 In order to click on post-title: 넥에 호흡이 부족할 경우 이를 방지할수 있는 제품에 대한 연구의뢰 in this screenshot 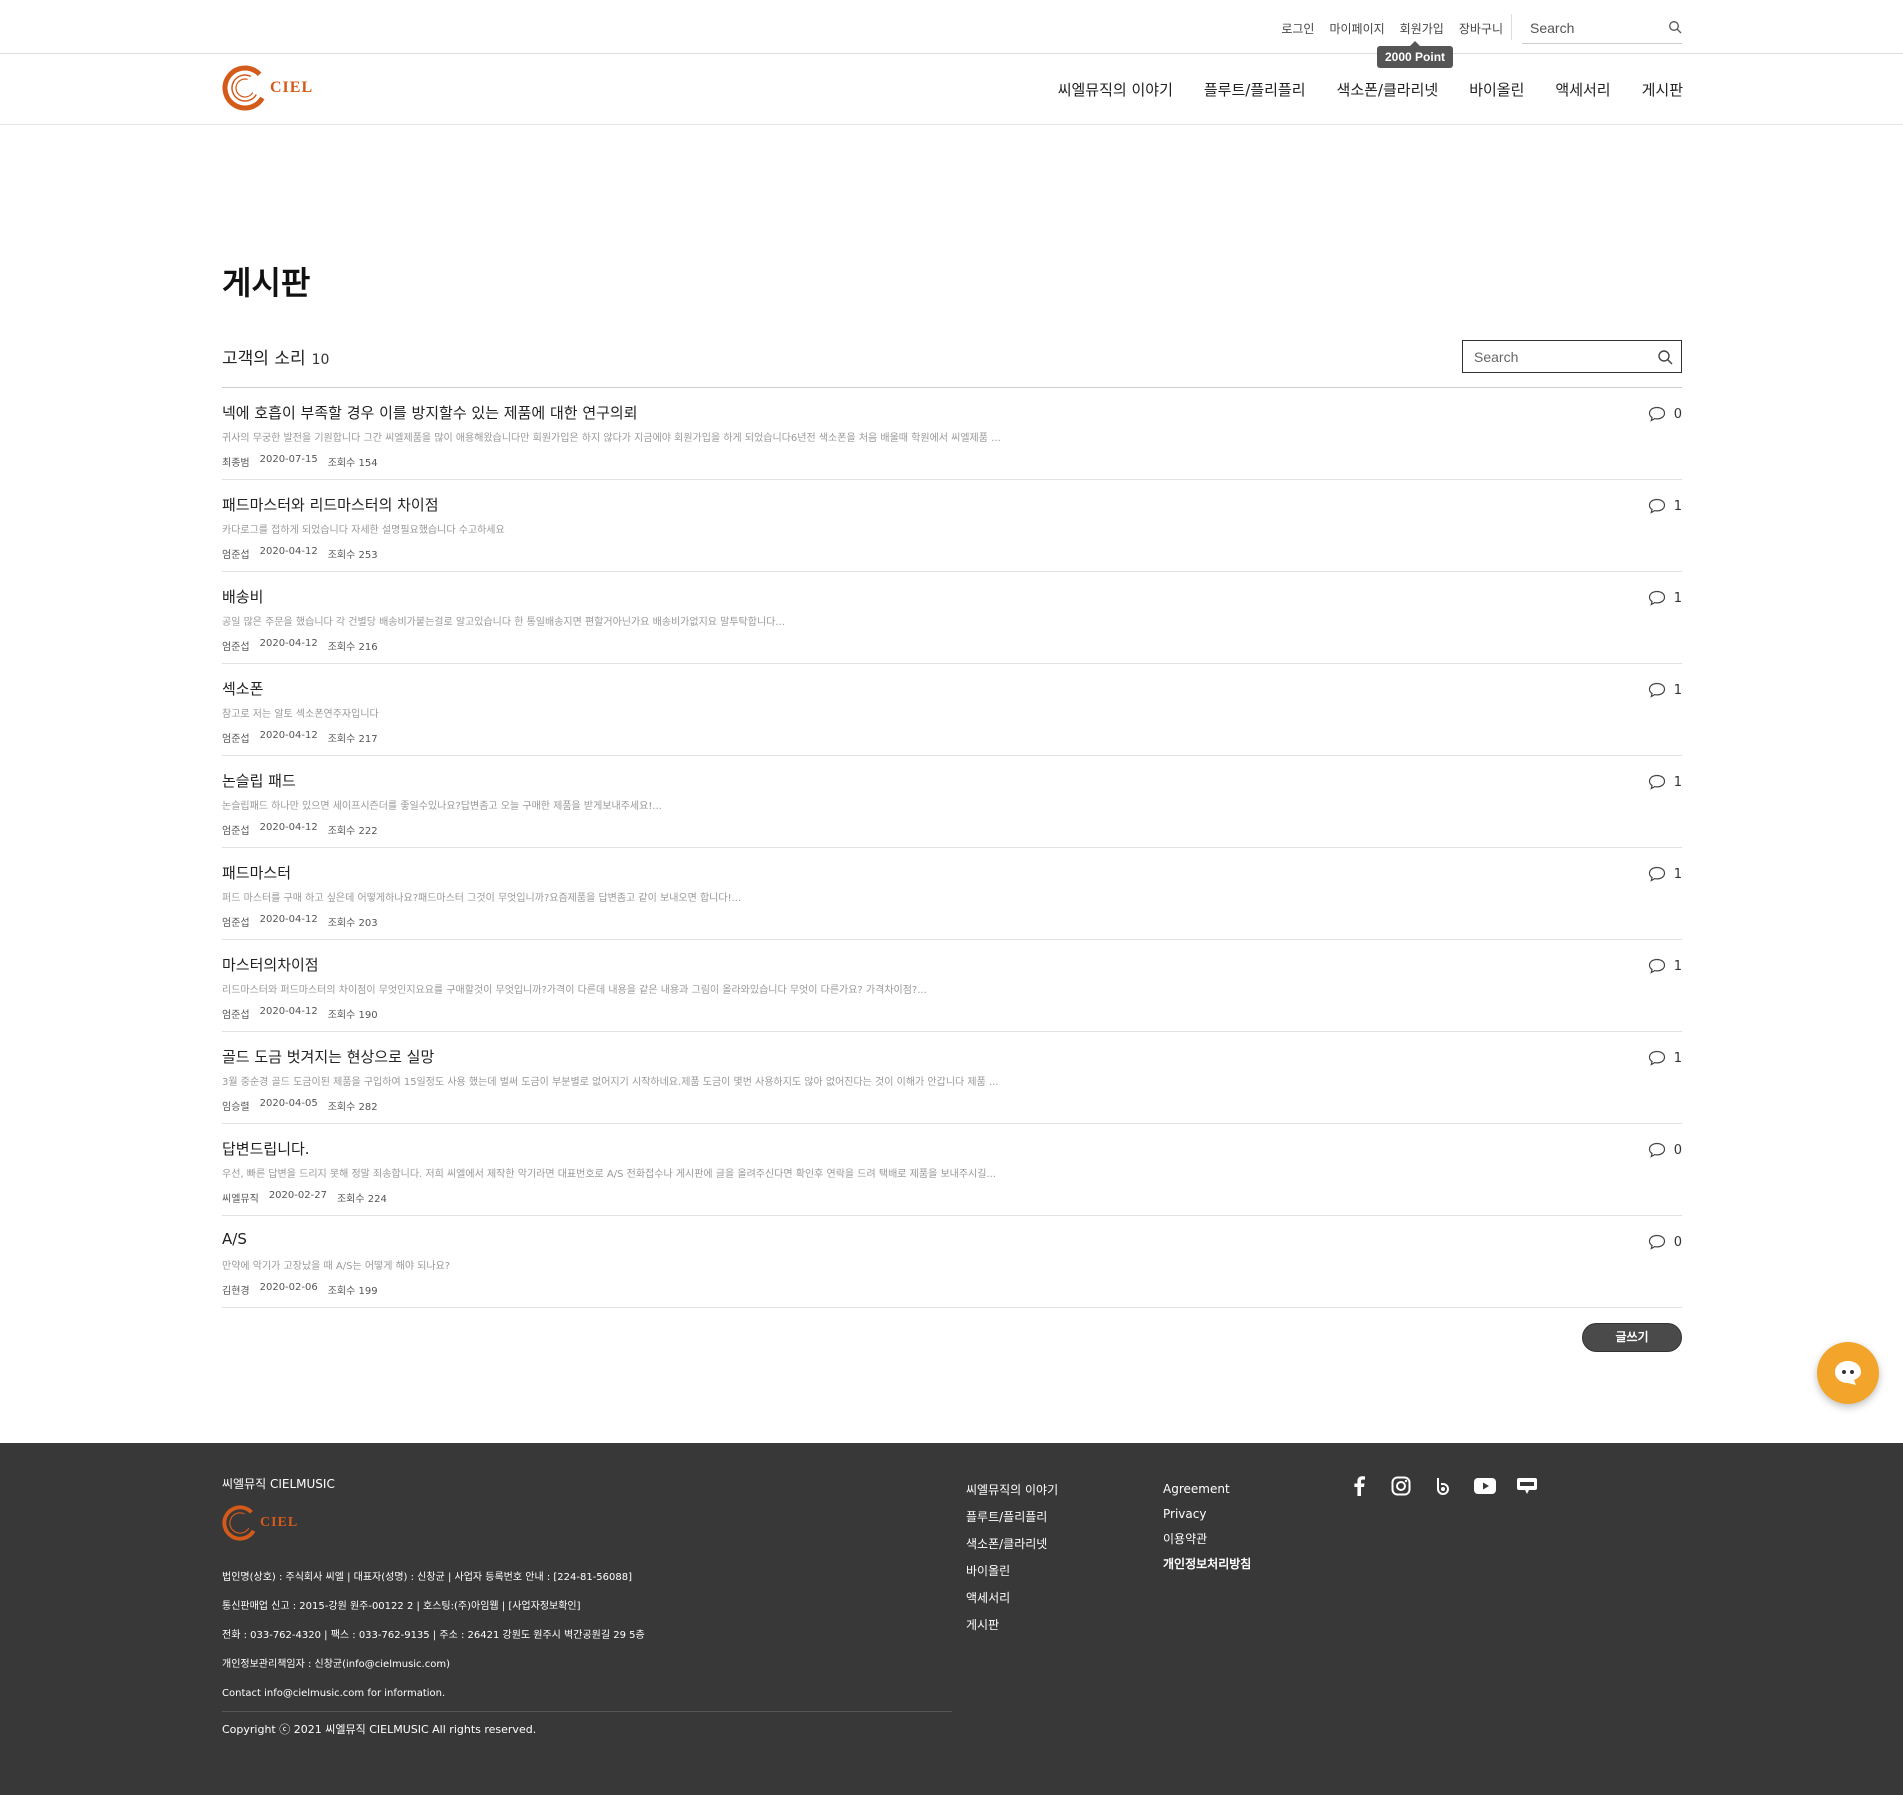, I will do `click(430, 412)`.